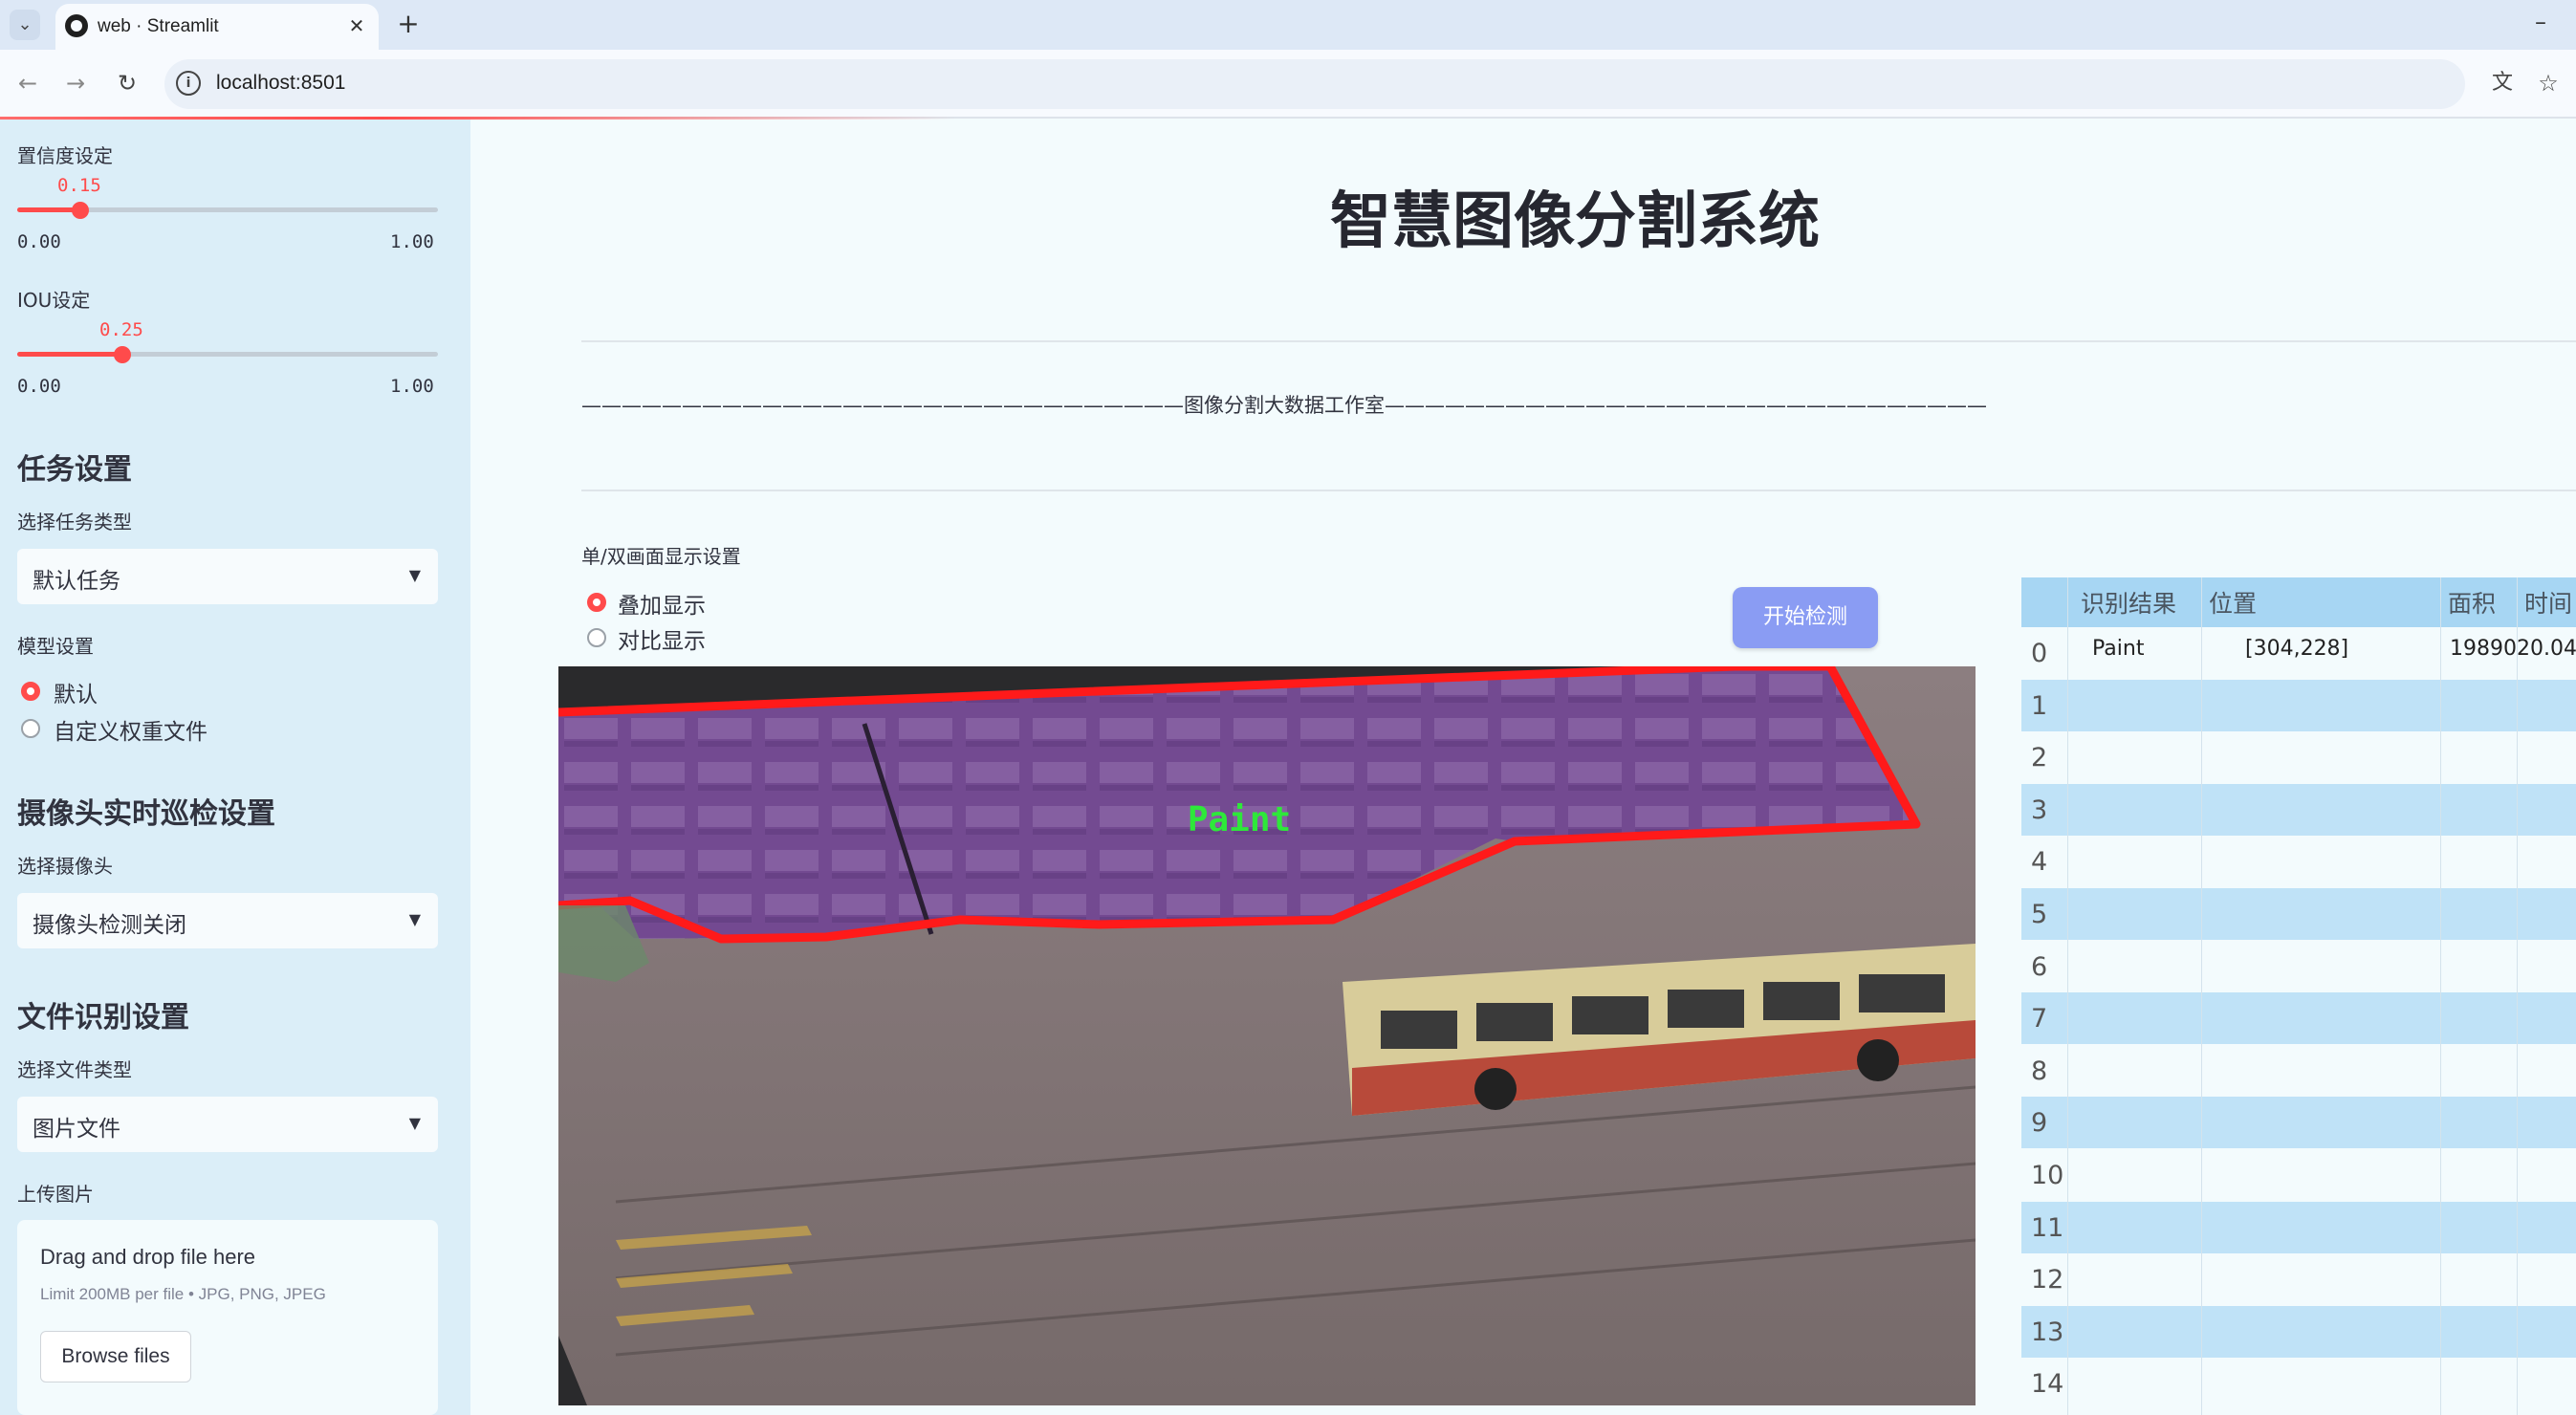 This screenshot has width=2576, height=1415. I want to click on table-row: 9, so click(2298, 1123).